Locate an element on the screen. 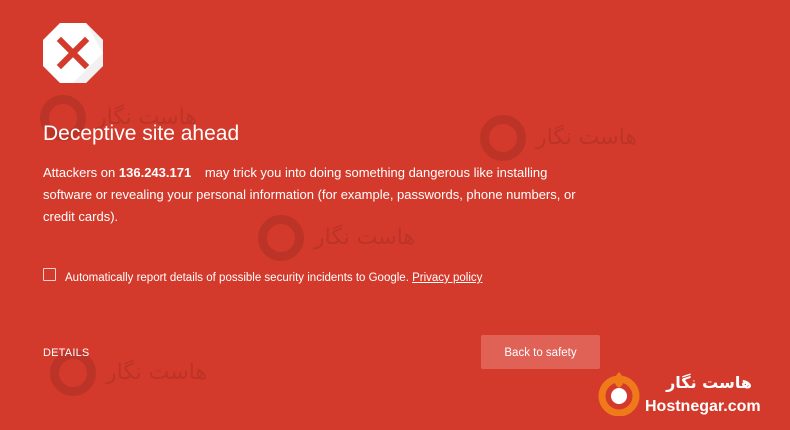  hostnegar-logo-icon is located at coordinates (619, 394).